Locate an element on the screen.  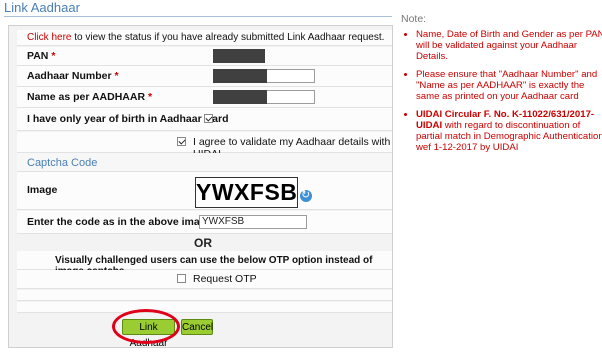
status-link: Click here is located at coordinates (49, 37).